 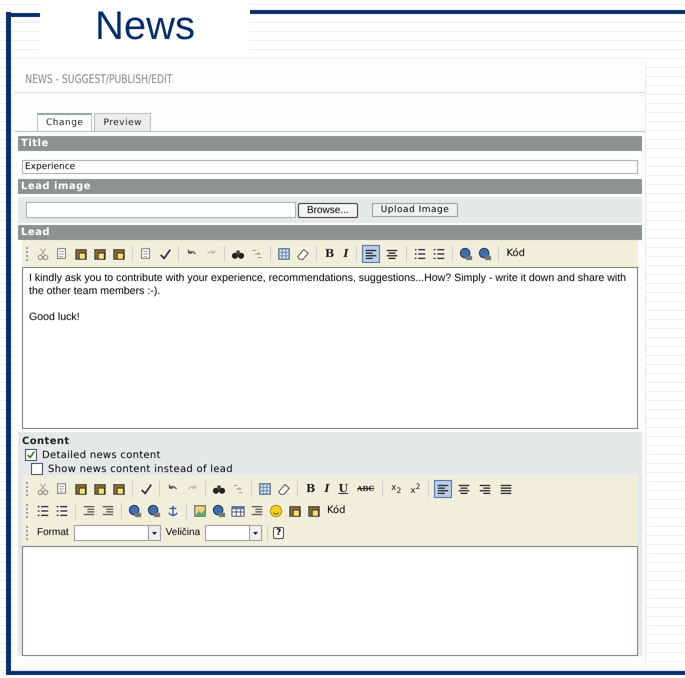 What do you see at coordinates (46, 441) in the screenshot?
I see `content-label: Content` at bounding box center [46, 441].